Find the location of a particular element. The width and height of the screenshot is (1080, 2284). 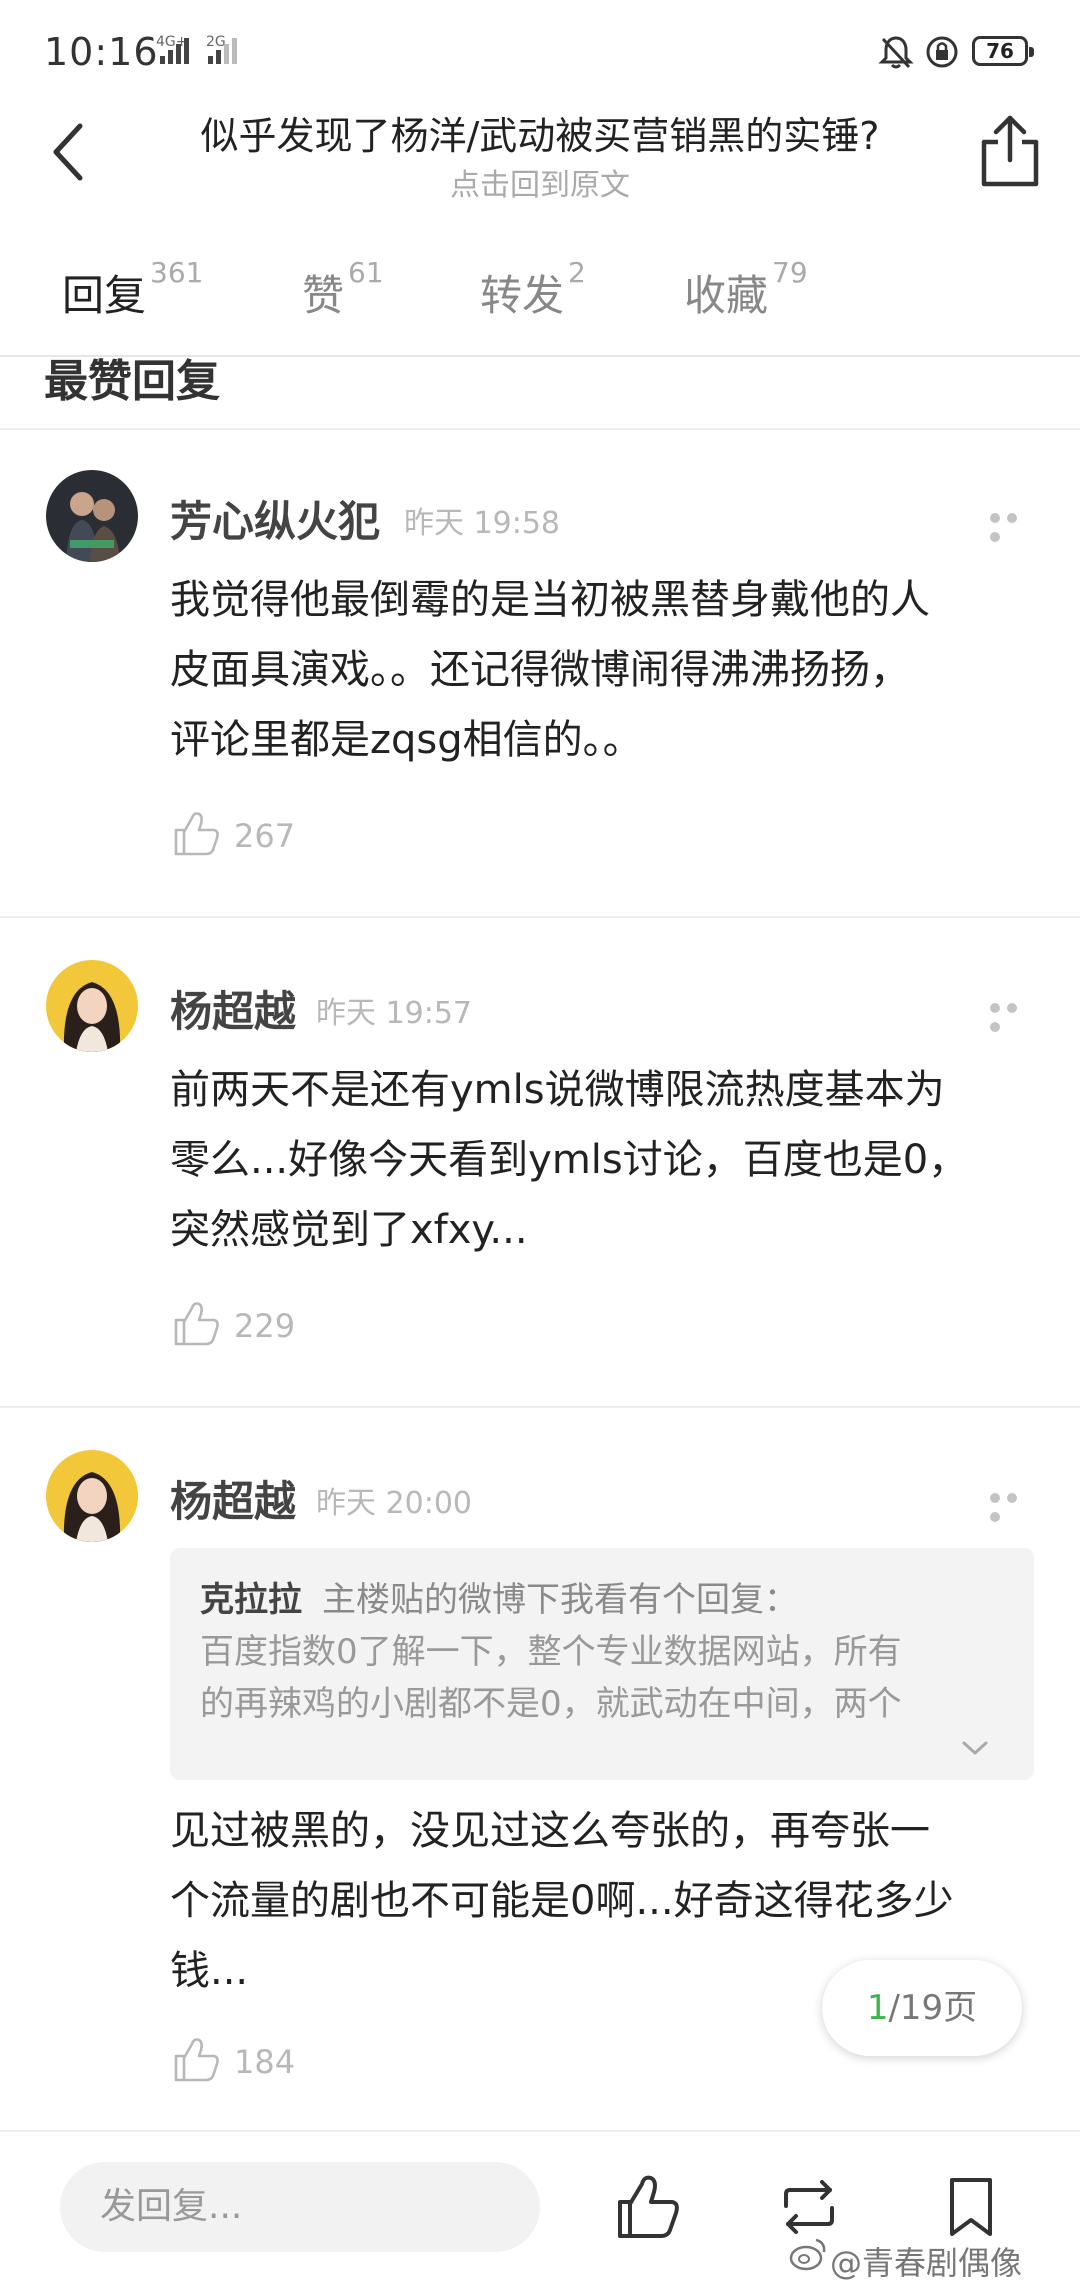

tab-reposts: 转发 2 is located at coordinates (533, 289).